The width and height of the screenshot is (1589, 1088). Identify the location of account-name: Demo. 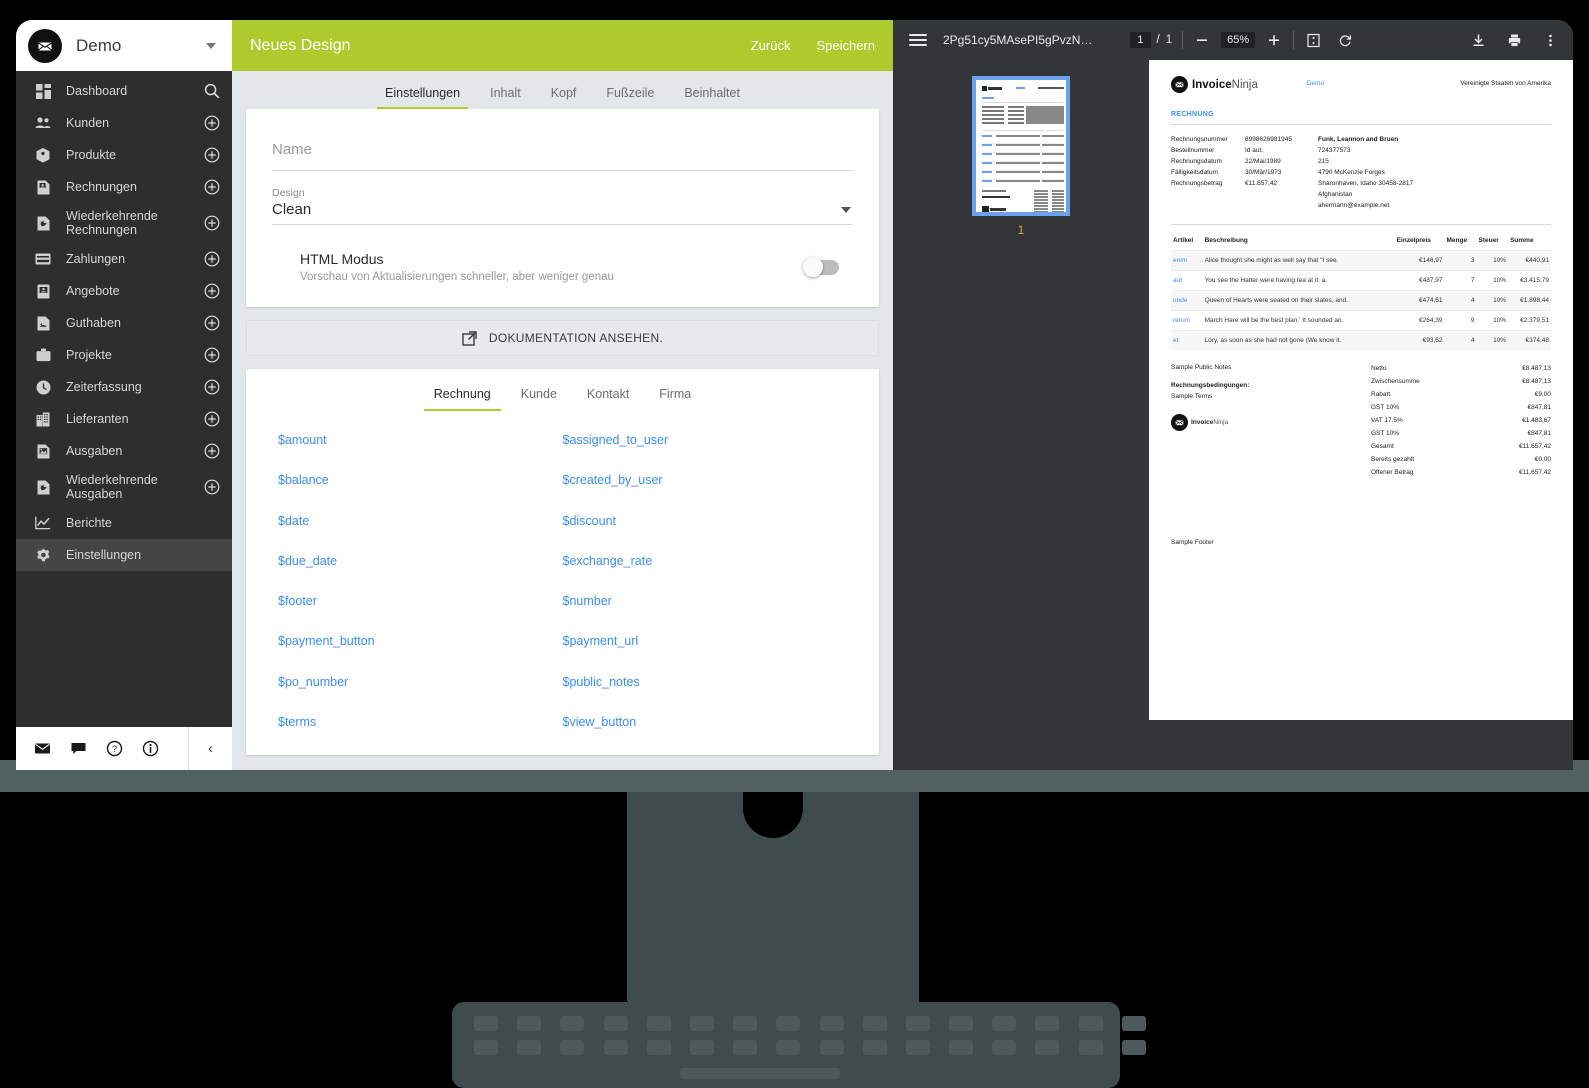
(99, 45).